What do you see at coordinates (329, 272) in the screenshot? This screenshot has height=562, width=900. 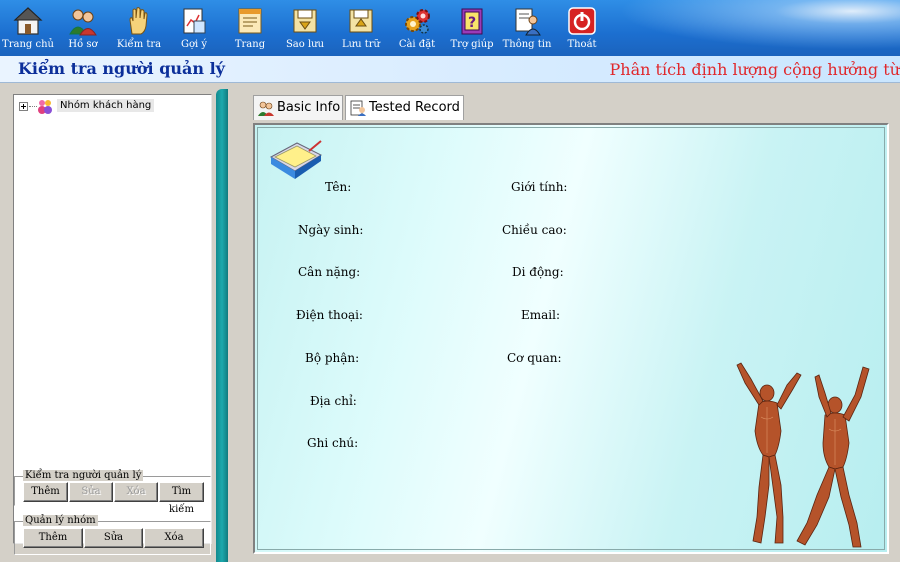 I see `weight-label: Cân nặng:` at bounding box center [329, 272].